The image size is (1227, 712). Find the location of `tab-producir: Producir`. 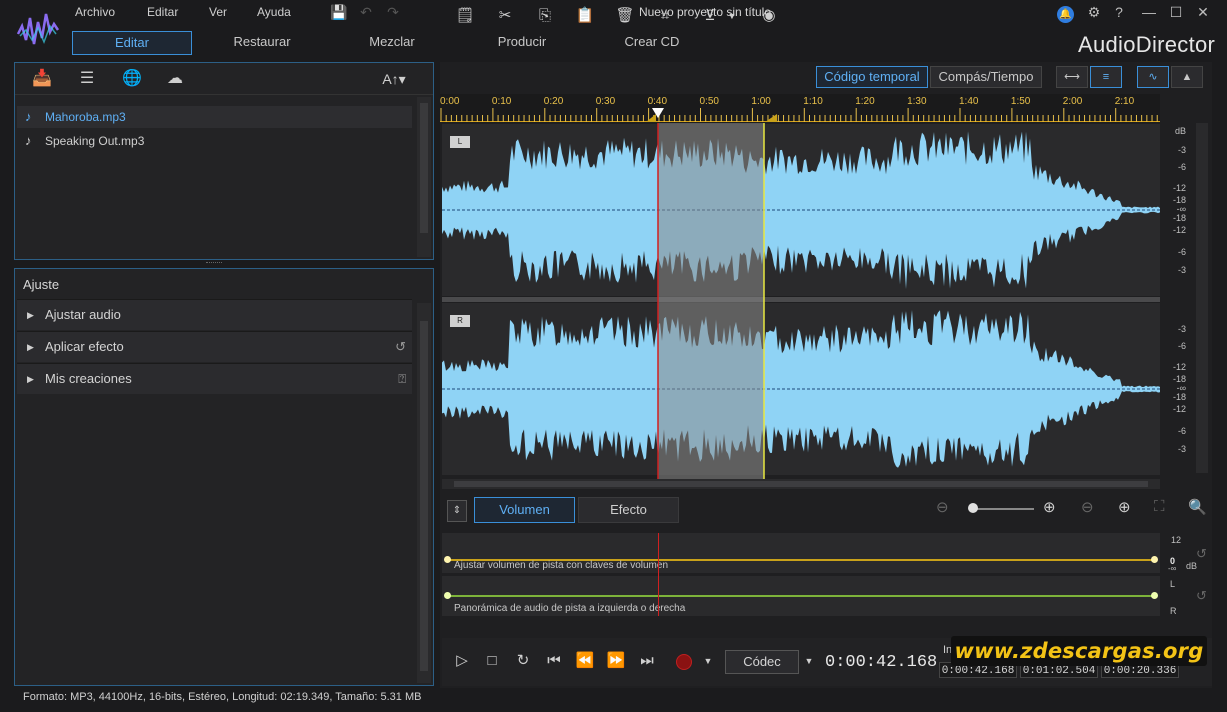

tab-producir: Producir is located at coordinates (522, 43).